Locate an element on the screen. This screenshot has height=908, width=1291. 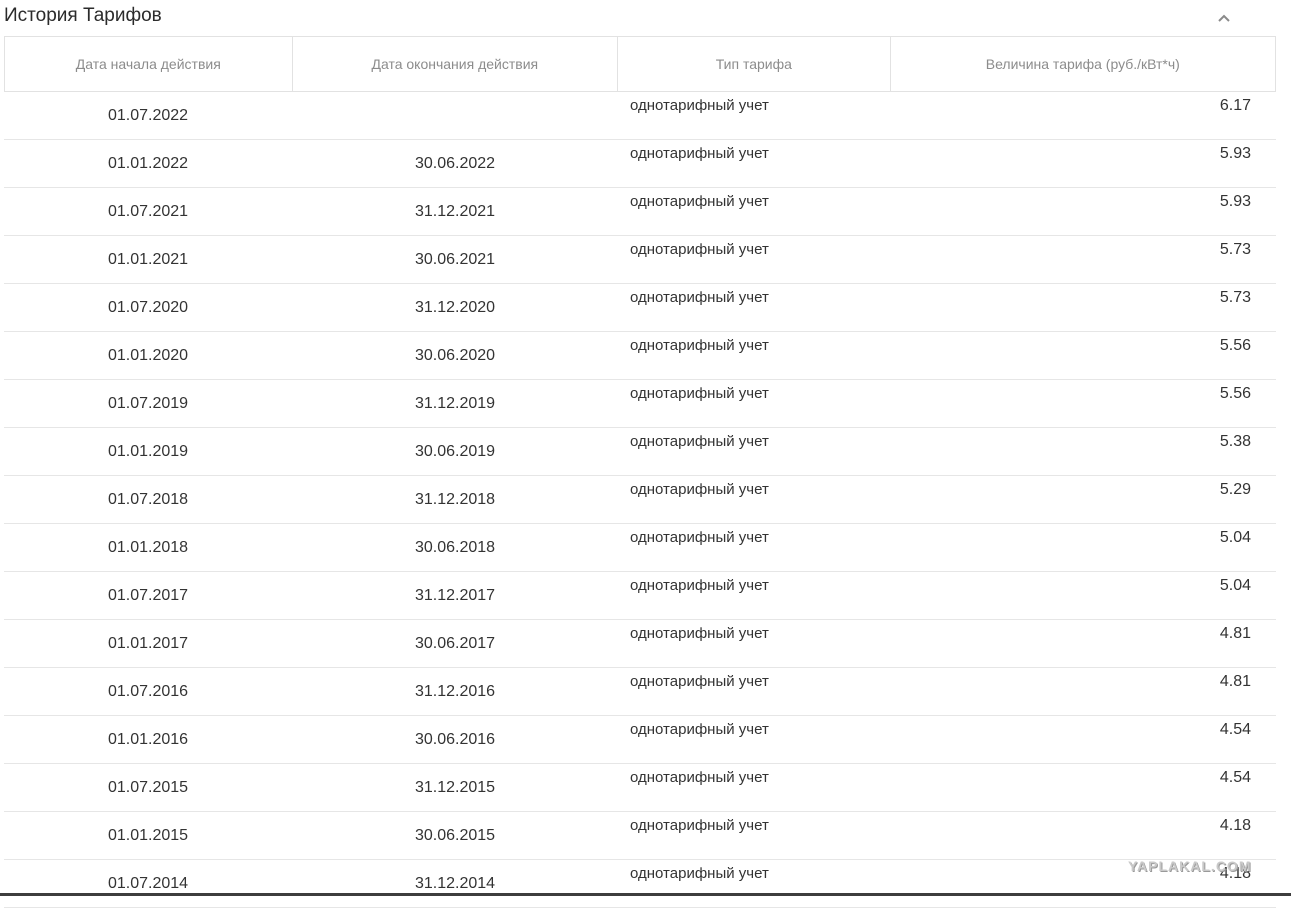
start-date-cell: 01.07.2014 is located at coordinates (148, 883).